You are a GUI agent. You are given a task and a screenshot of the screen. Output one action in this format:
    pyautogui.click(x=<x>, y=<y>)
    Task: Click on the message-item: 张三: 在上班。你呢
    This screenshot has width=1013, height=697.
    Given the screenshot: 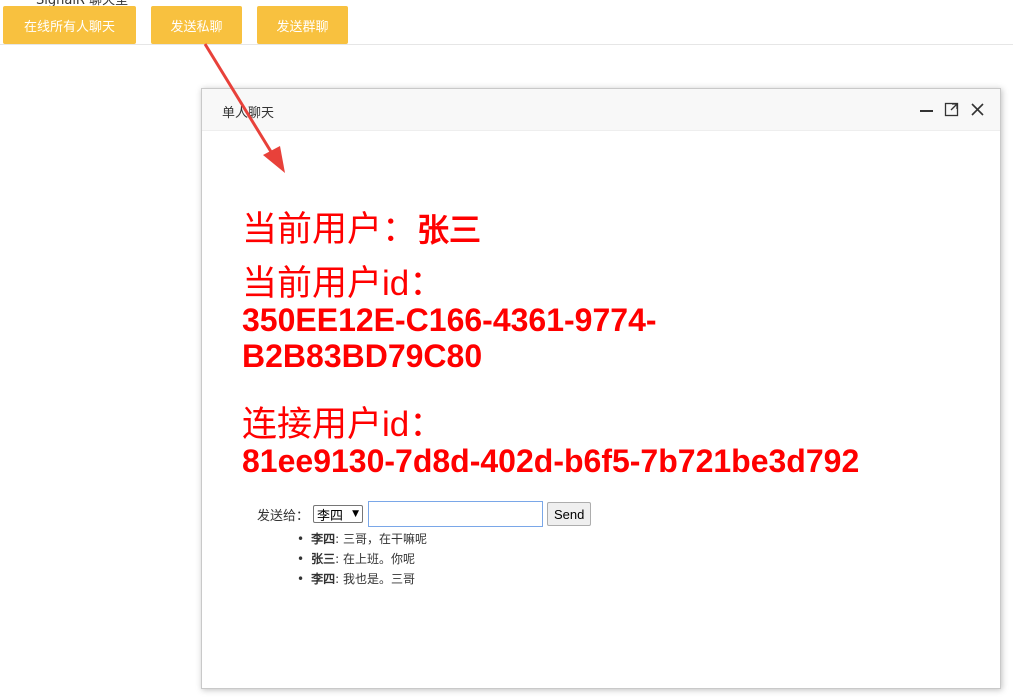 What is the action you would take?
    pyautogui.click(x=362, y=559)
    